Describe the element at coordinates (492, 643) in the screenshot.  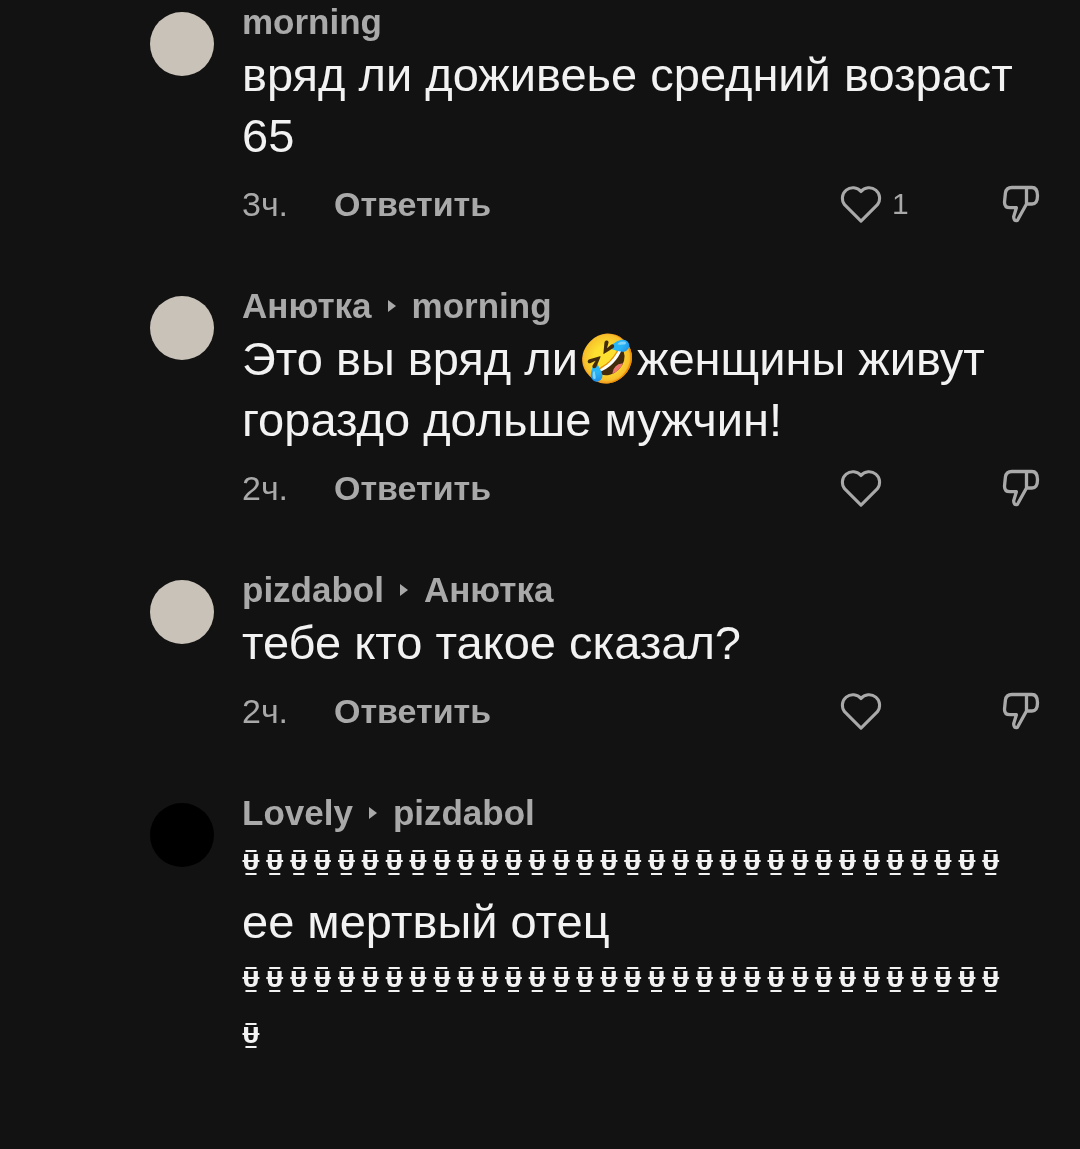
I see `comment-text: тебе кто такое сказал?` at that location.